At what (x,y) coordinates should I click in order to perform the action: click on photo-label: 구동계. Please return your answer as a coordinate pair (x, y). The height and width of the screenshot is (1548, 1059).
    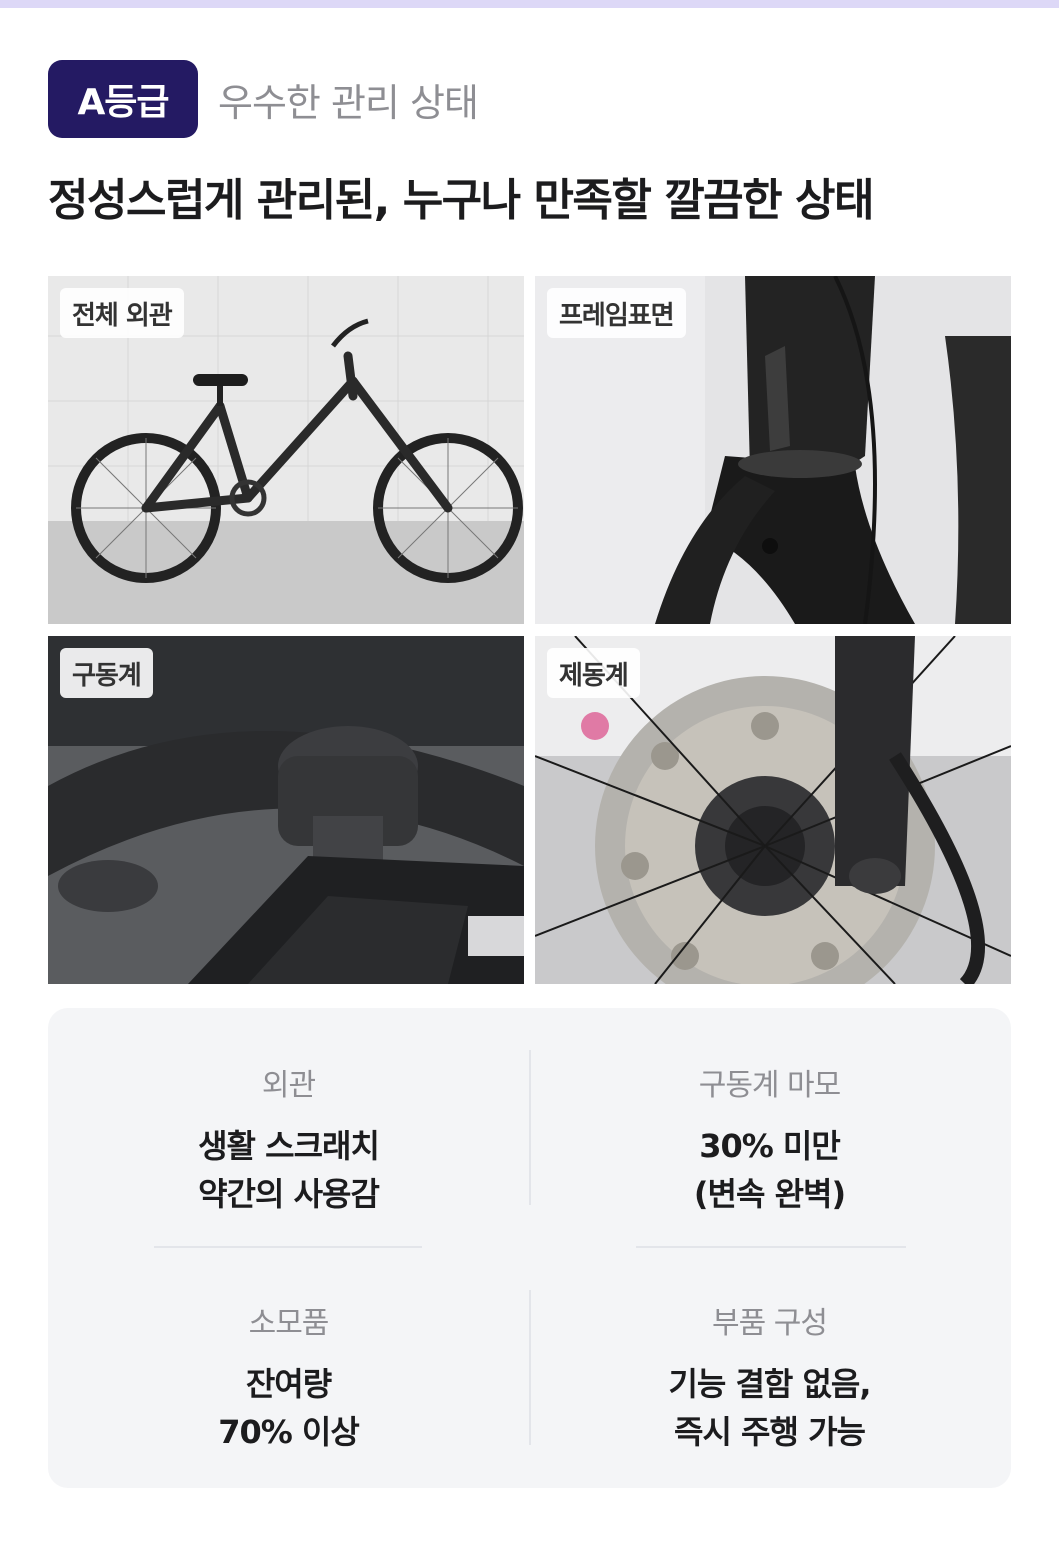
    Looking at the image, I should click on (106, 673).